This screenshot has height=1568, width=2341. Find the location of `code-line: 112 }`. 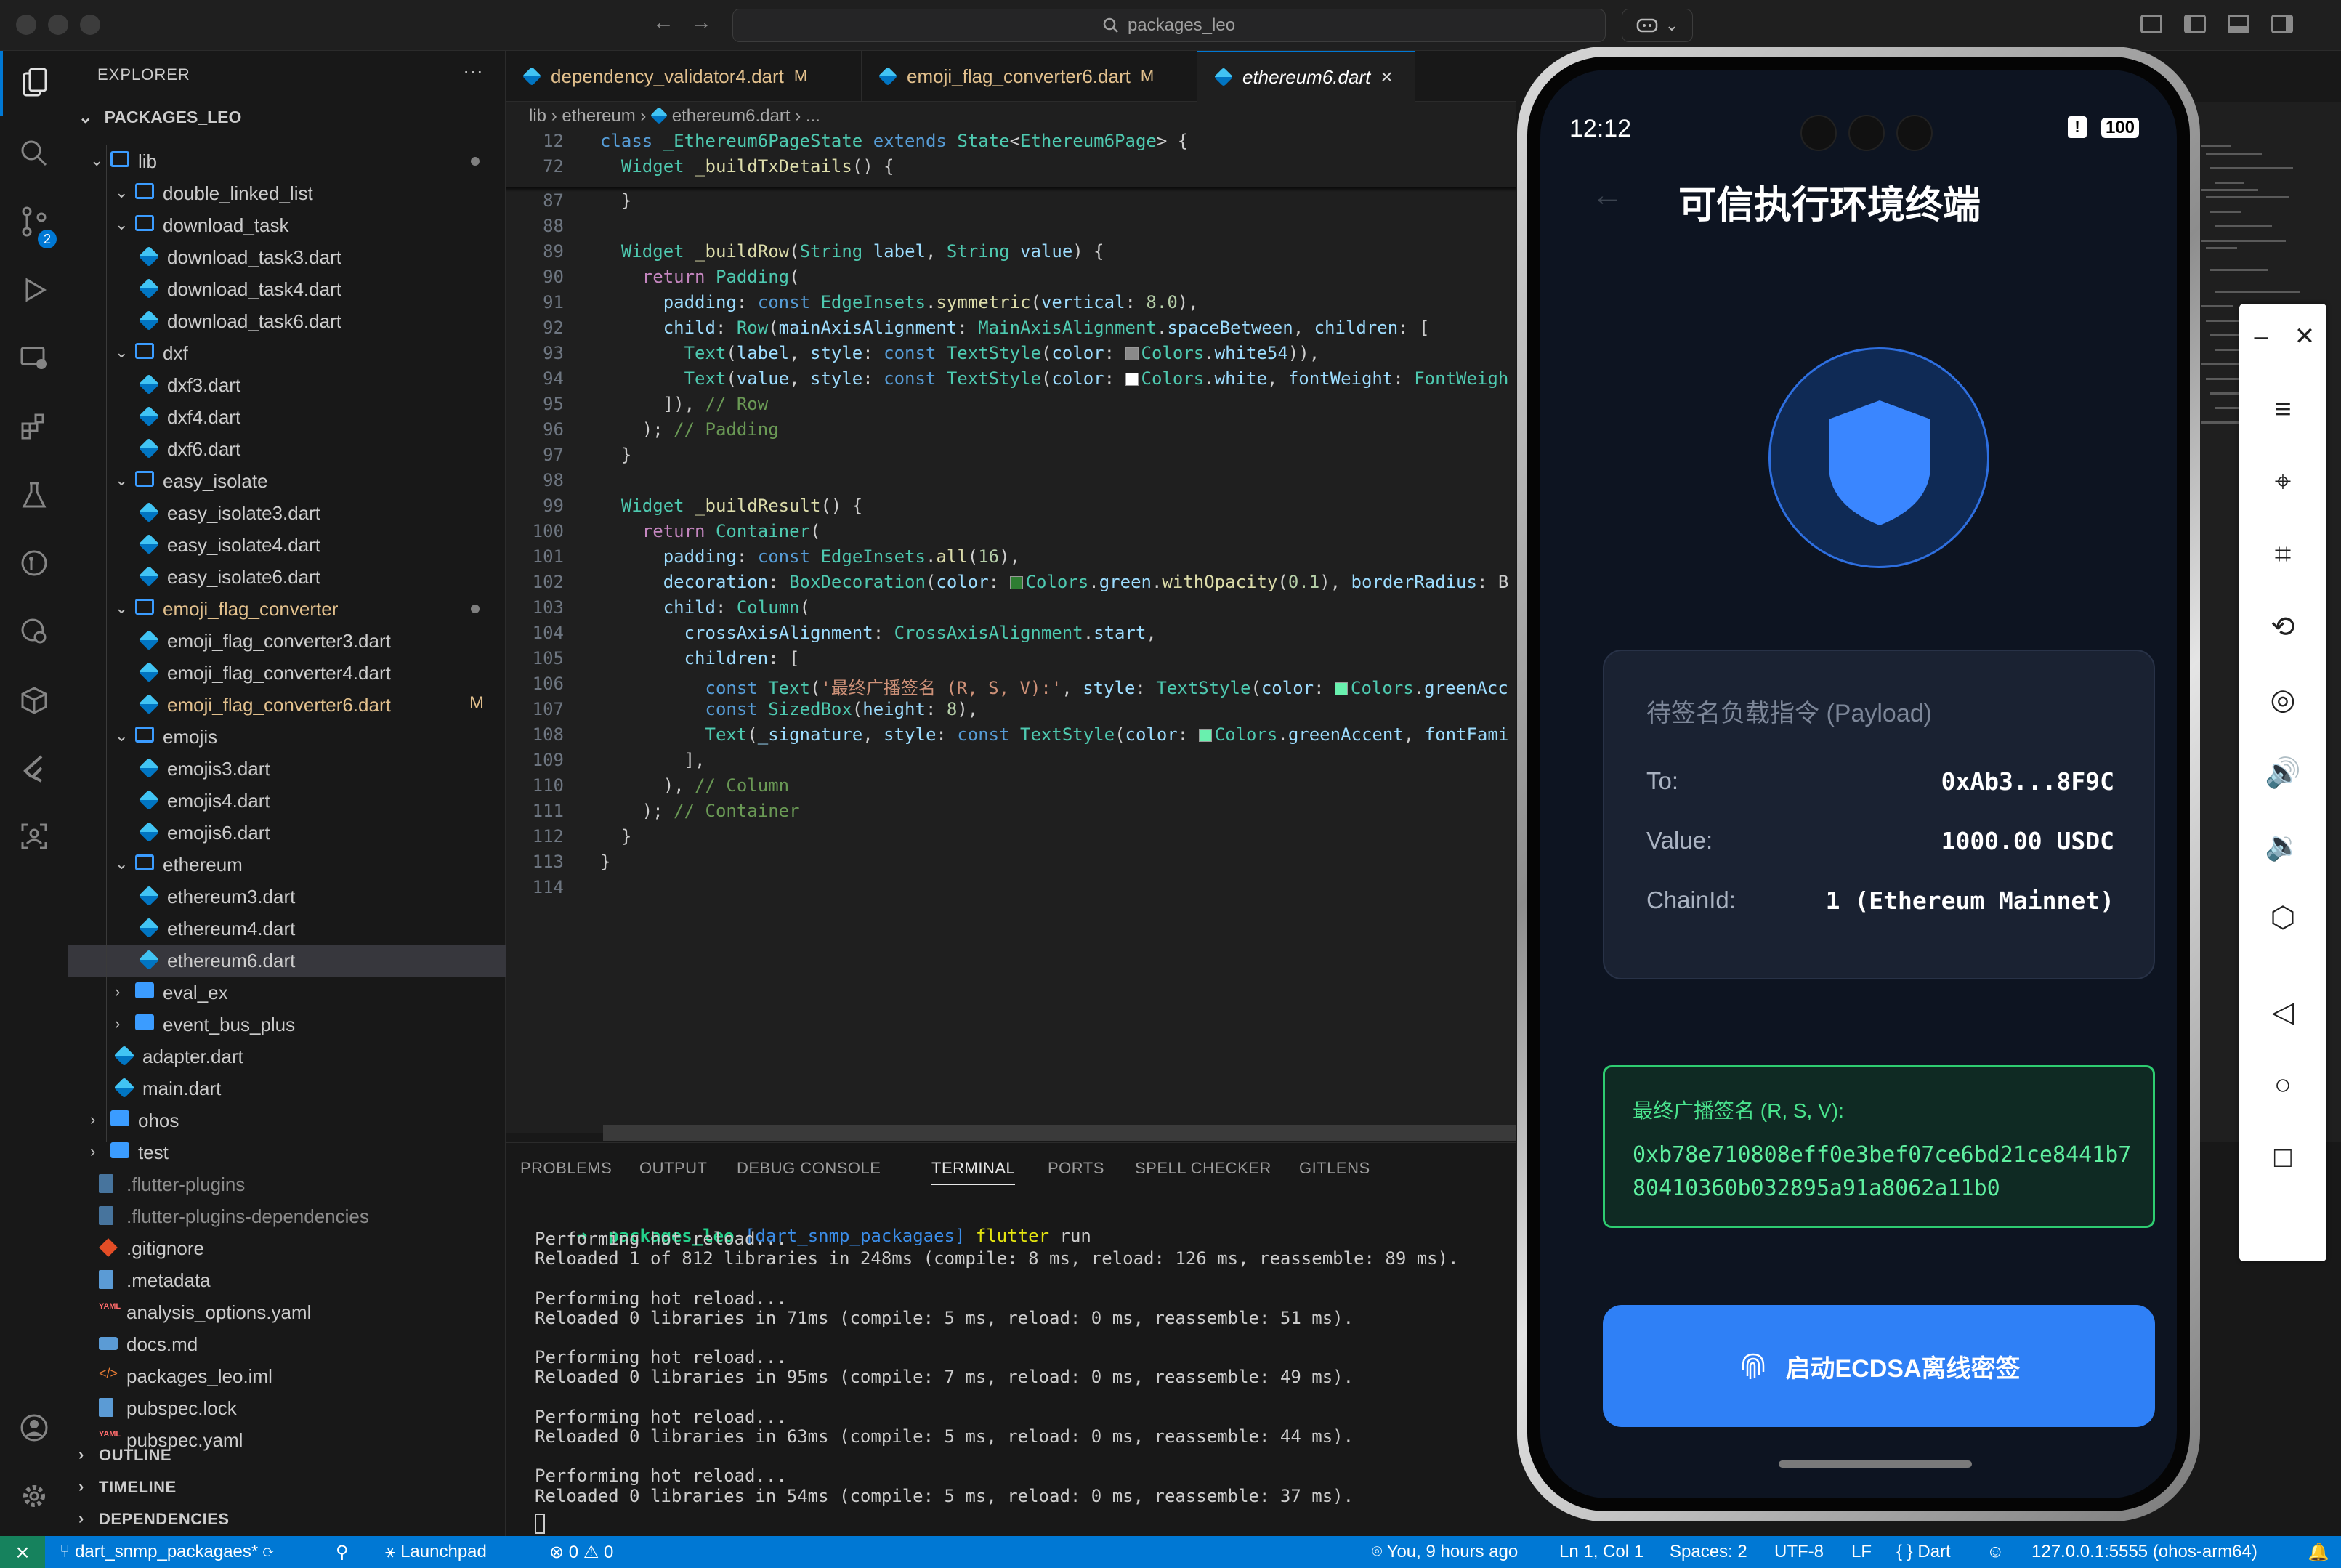

code-line: 112 } is located at coordinates (1011, 839).